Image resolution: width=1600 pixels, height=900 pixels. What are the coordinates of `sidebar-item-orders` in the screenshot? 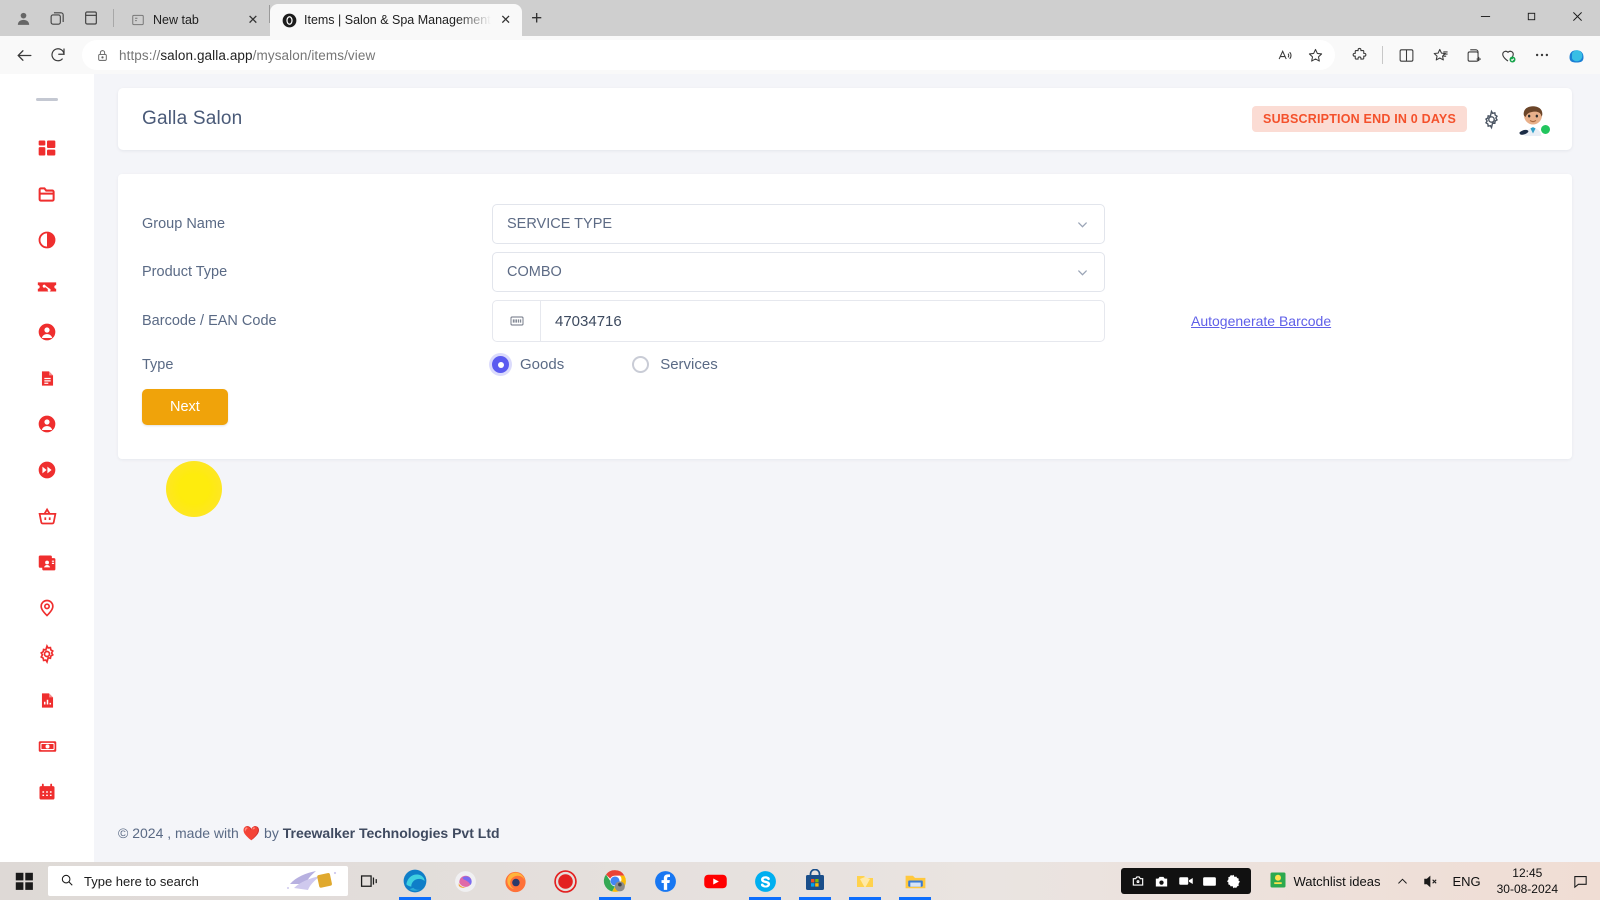 It's located at (47, 516).